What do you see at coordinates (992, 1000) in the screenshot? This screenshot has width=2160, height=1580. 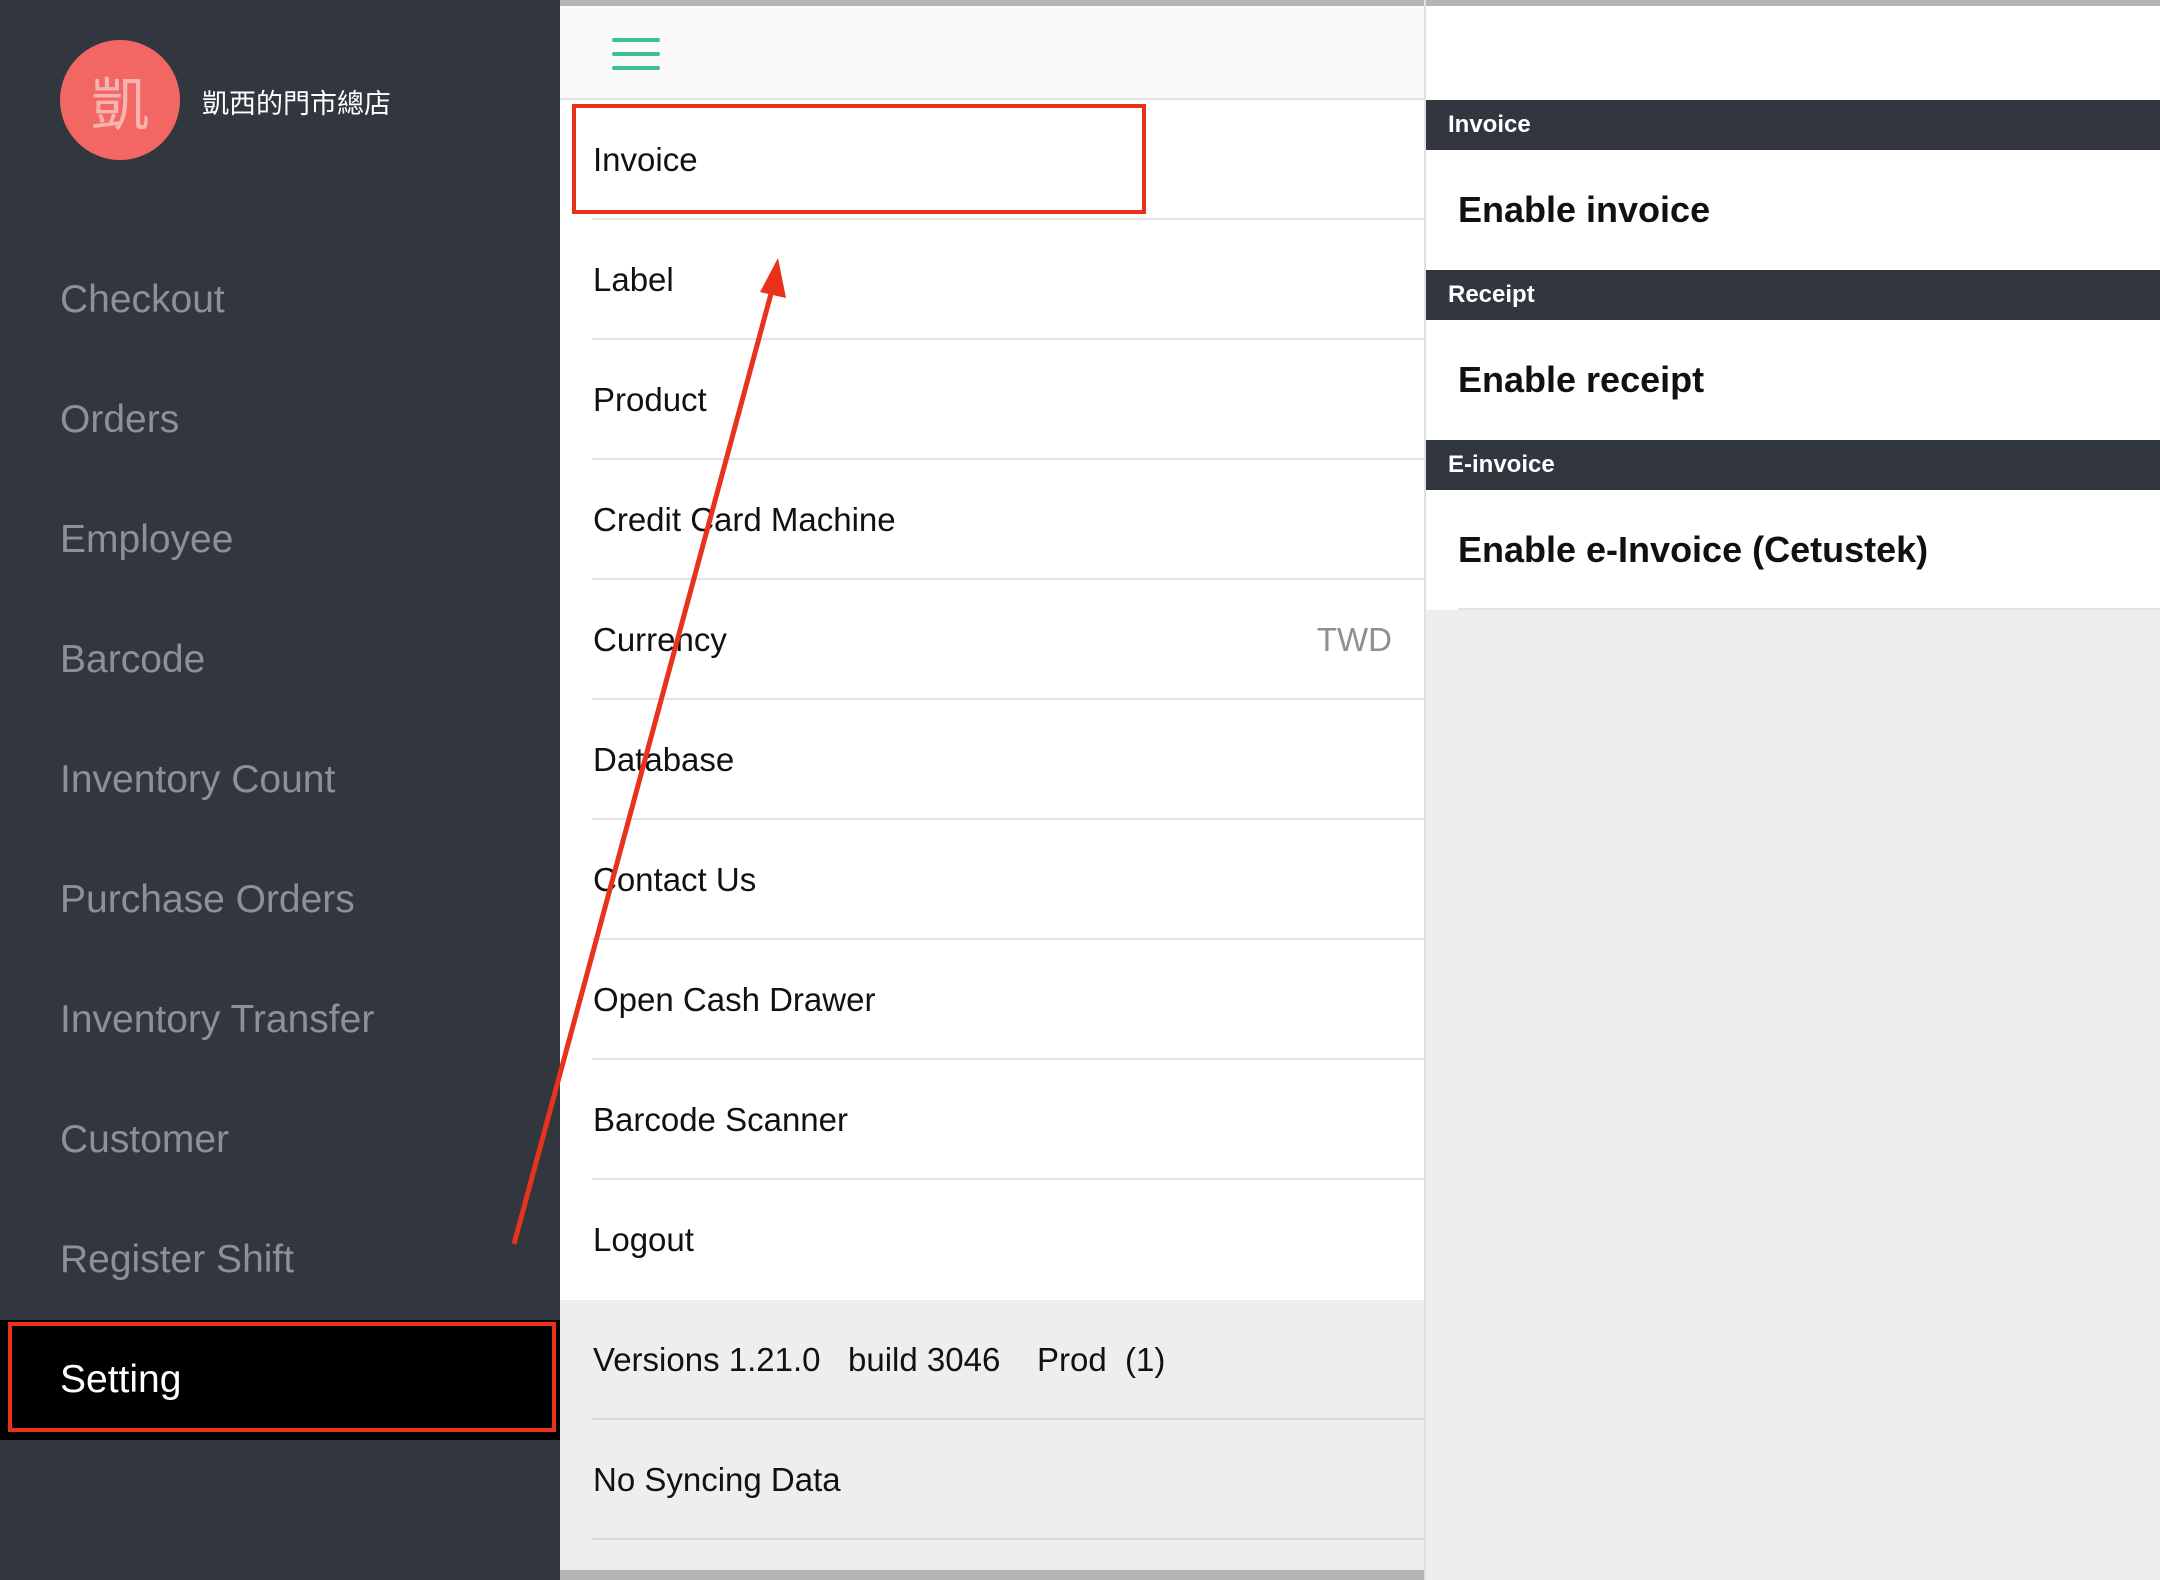 I see `settings-item-open-cash-drawer: Open Cash Drawer` at bounding box center [992, 1000].